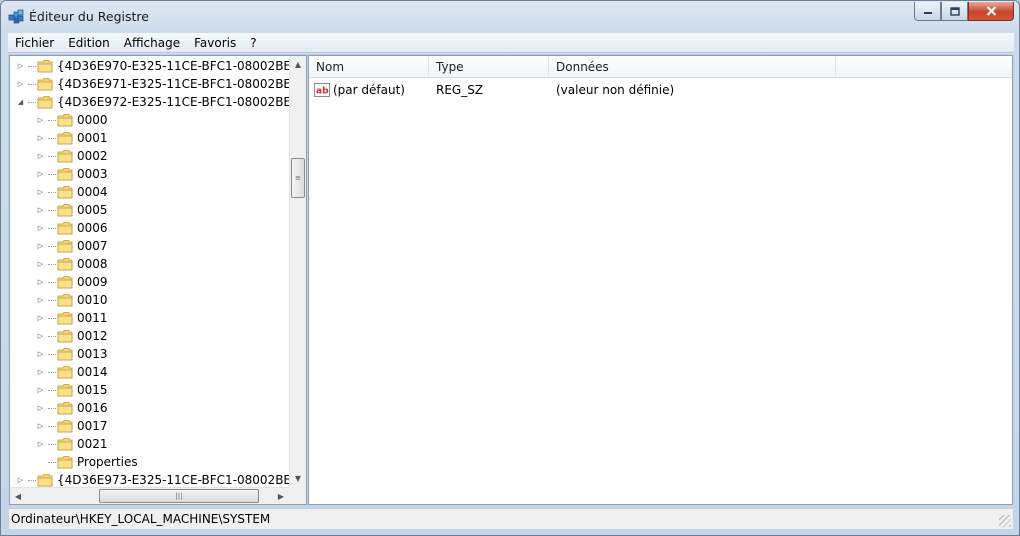 The height and width of the screenshot is (536, 1020). I want to click on tree-item: Properties, so click(87, 462).